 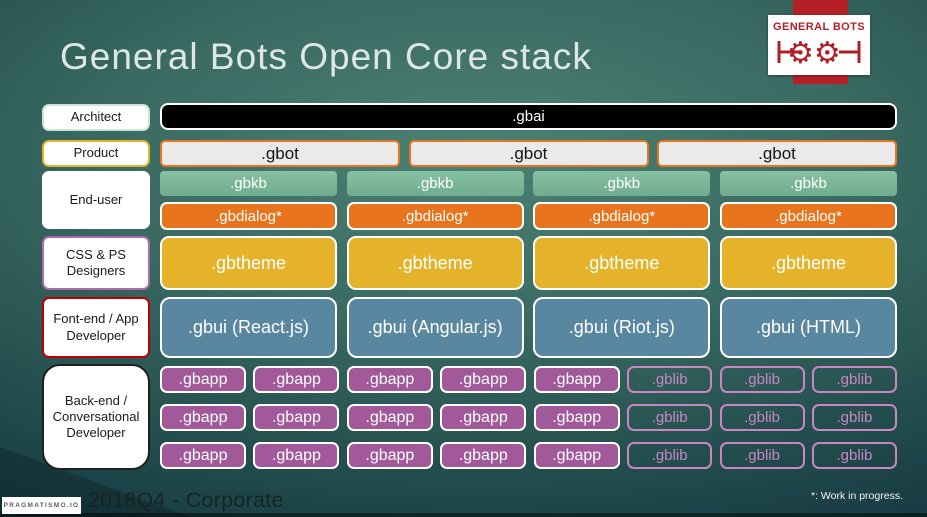 What do you see at coordinates (622, 327) in the screenshot?
I see `gbui-riot-box: .gbui (Riot.js)` at bounding box center [622, 327].